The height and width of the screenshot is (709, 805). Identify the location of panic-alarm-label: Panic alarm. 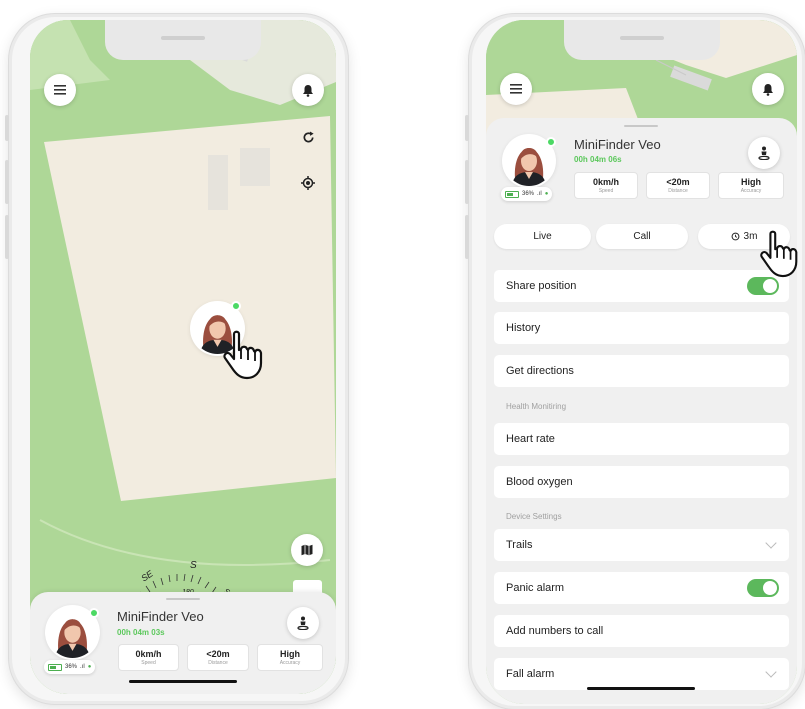
(535, 588).